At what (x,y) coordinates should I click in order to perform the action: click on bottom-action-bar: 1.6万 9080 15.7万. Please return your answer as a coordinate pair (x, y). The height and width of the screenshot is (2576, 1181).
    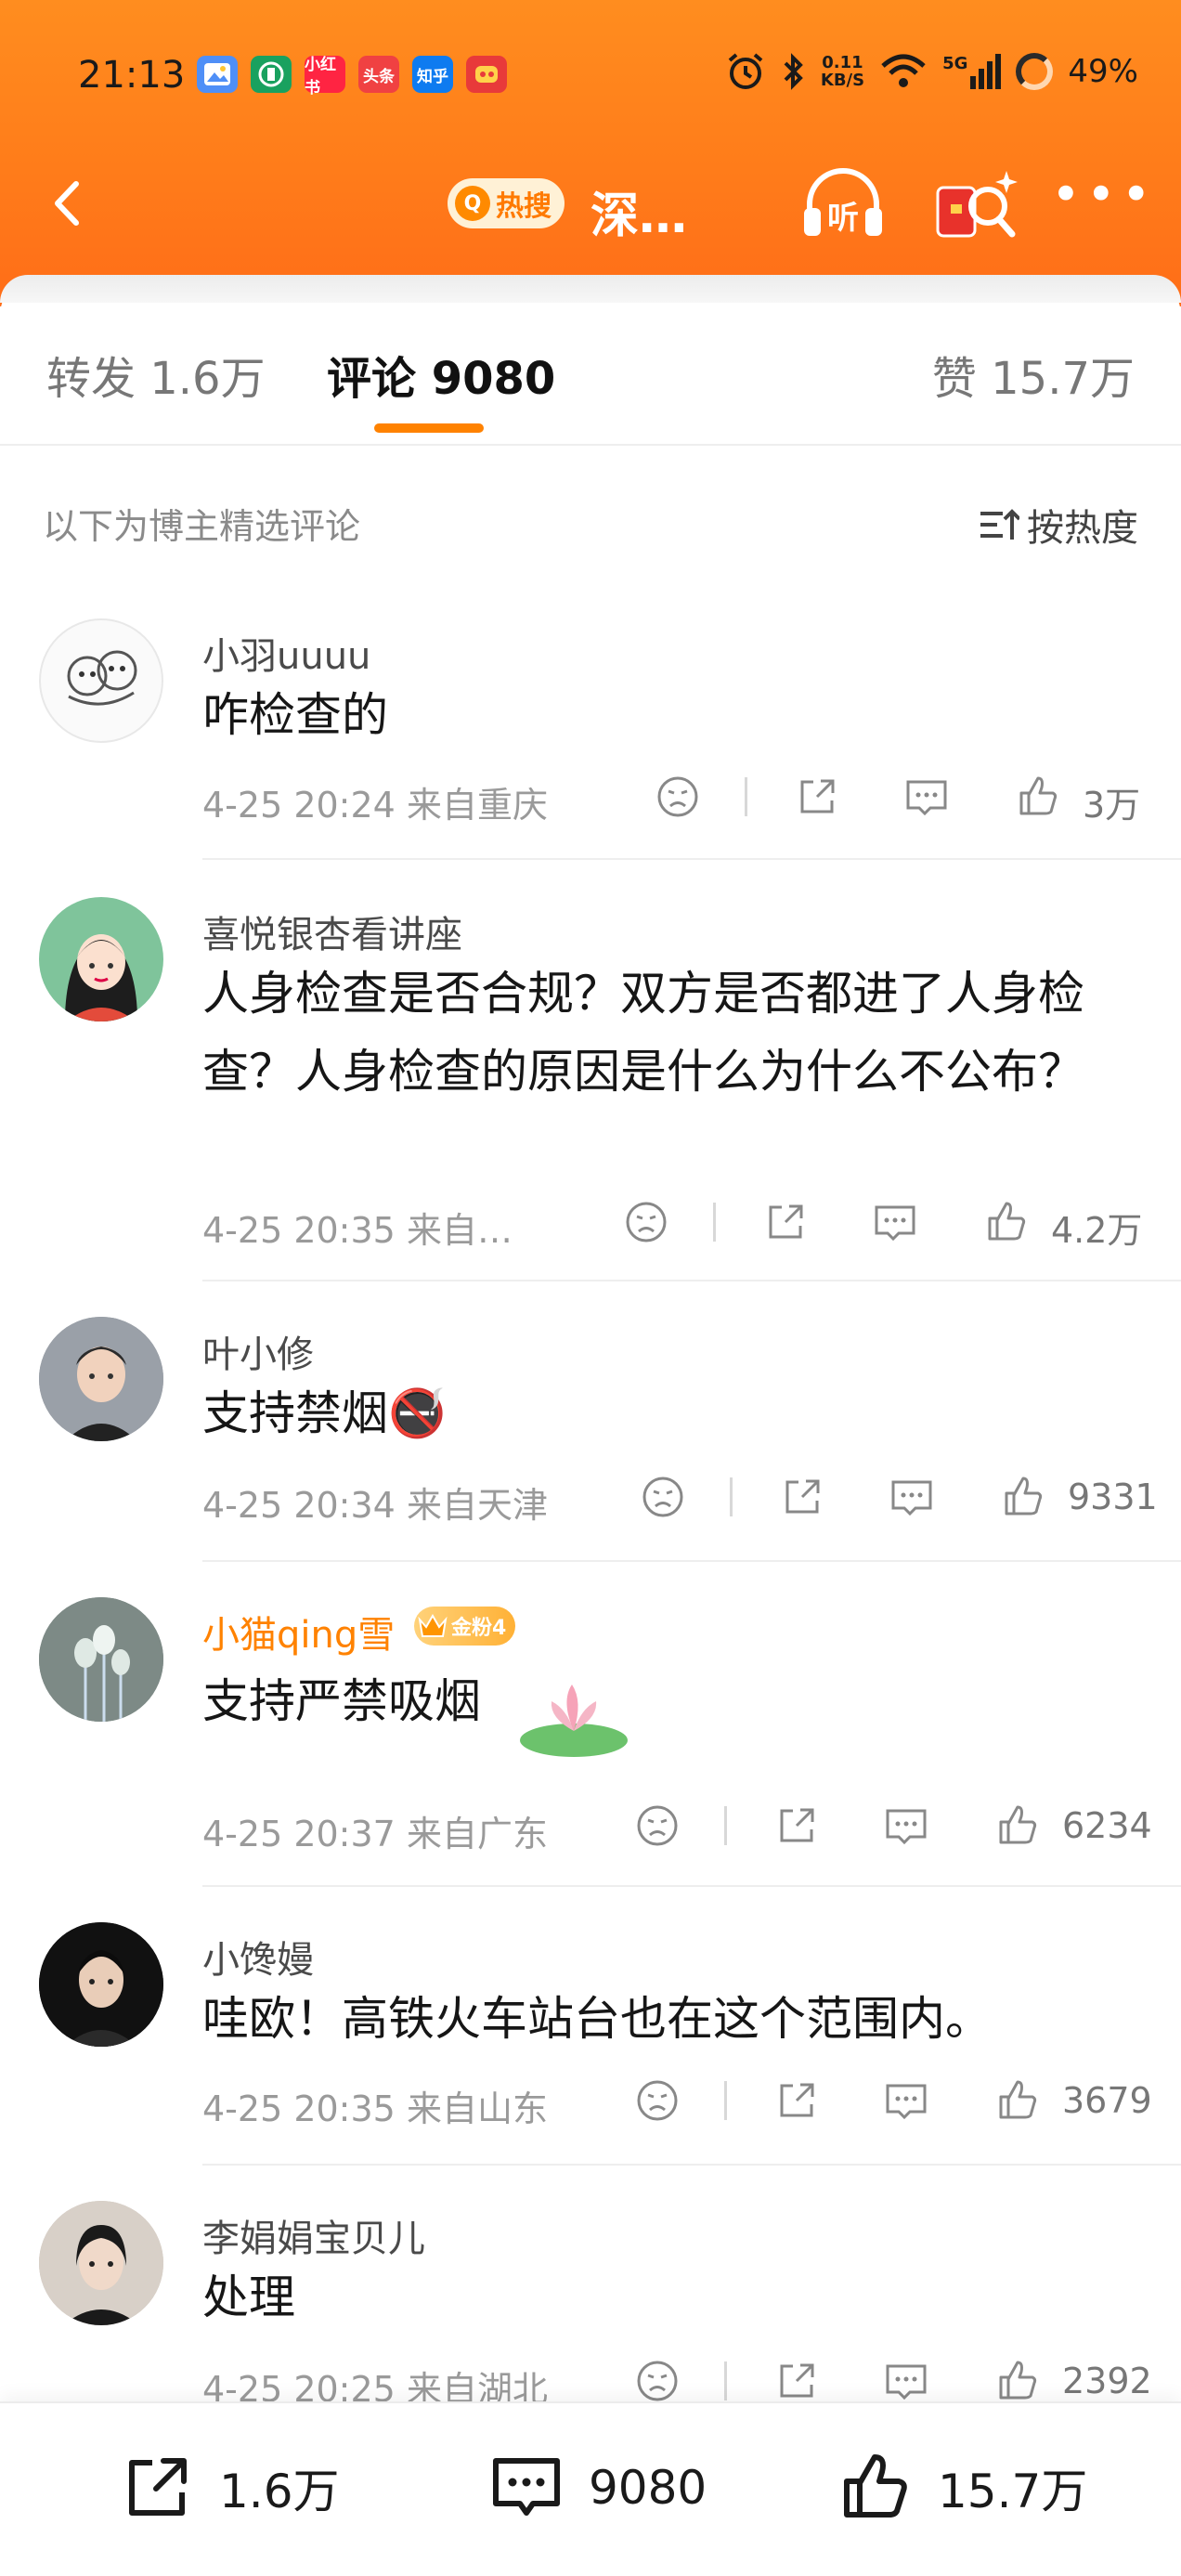
    Looking at the image, I should click on (590, 2488).